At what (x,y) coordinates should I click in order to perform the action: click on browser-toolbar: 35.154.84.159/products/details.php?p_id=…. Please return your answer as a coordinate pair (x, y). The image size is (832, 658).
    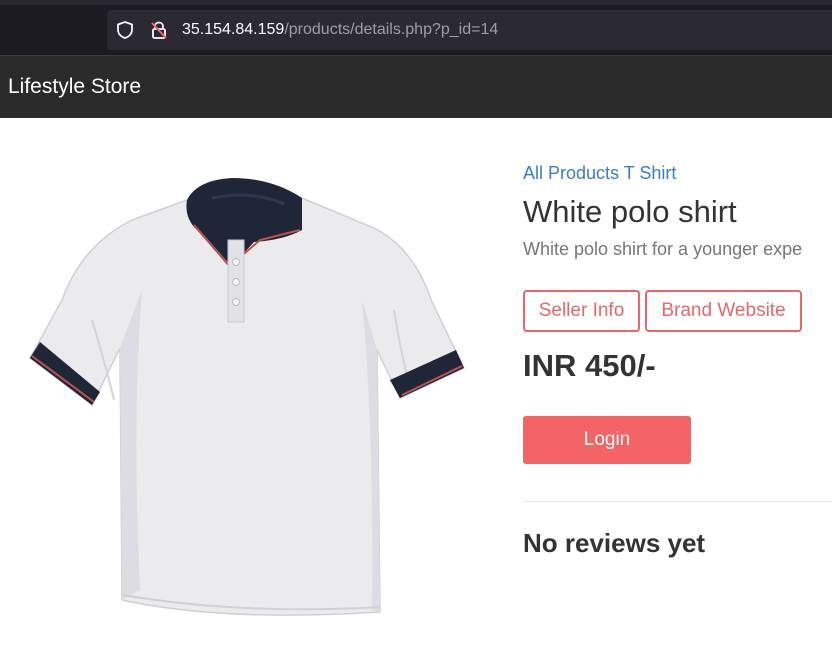
    Looking at the image, I should click on (416, 27).